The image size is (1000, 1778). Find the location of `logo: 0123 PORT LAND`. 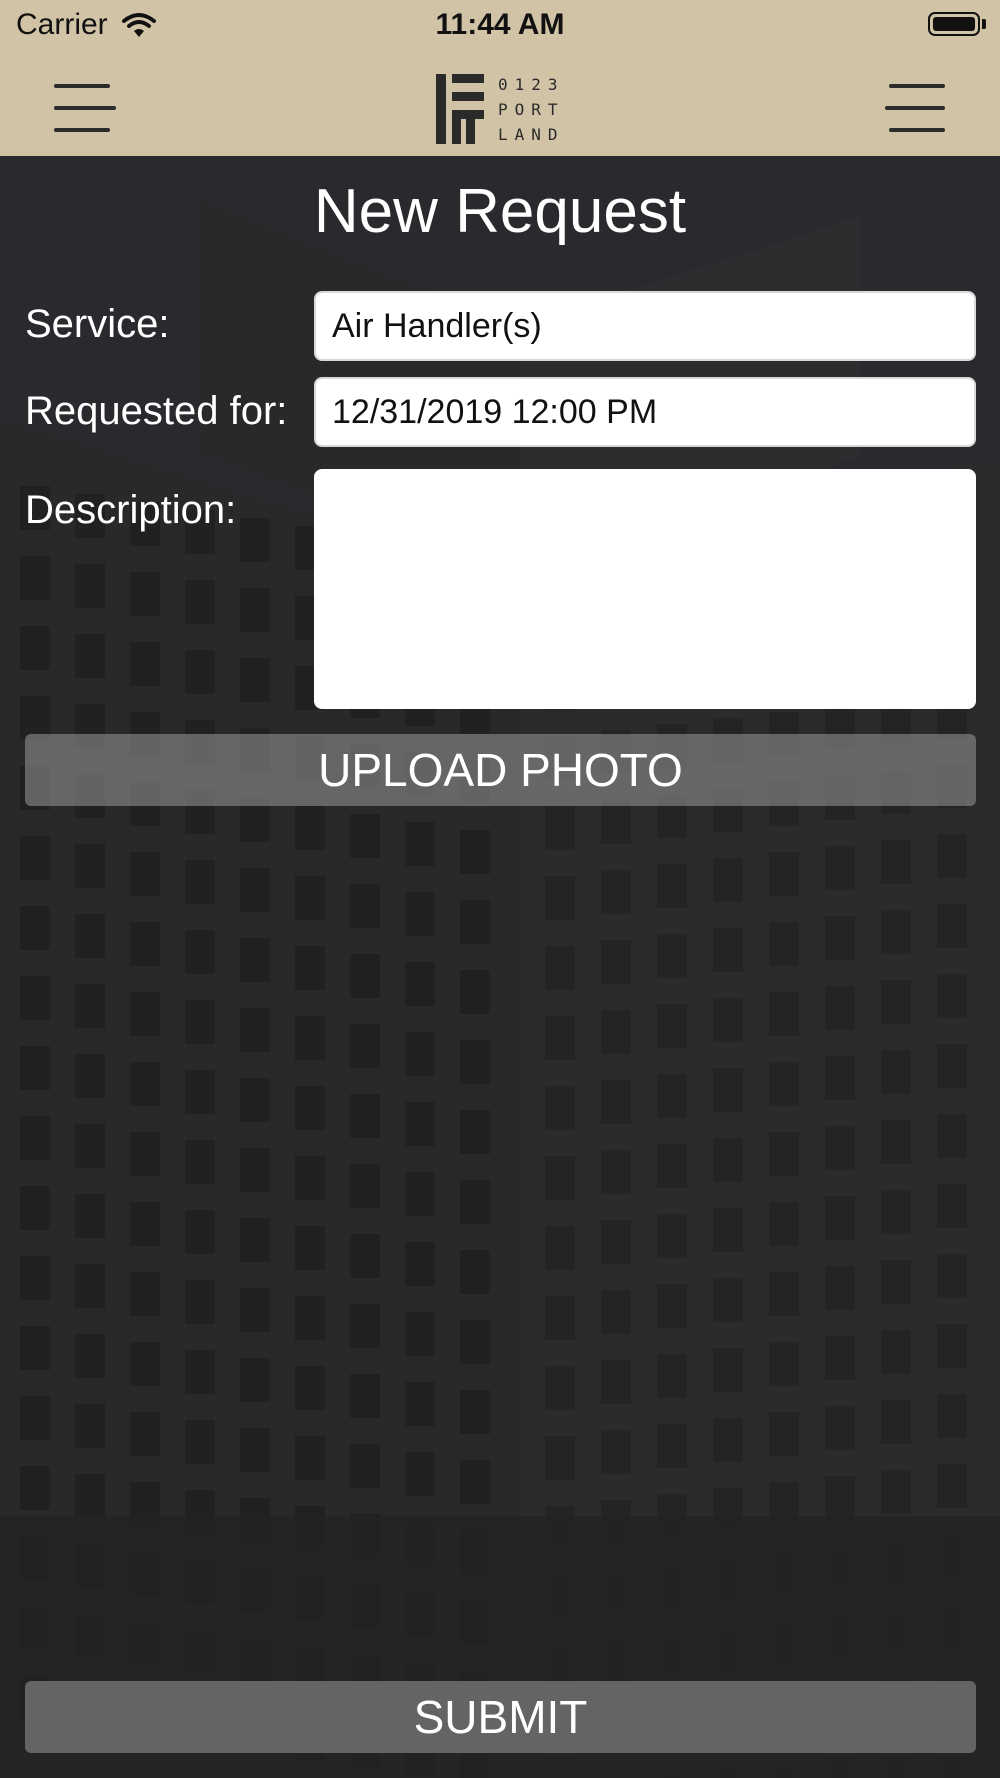

logo: 0123 PORT LAND is located at coordinates (501, 110).